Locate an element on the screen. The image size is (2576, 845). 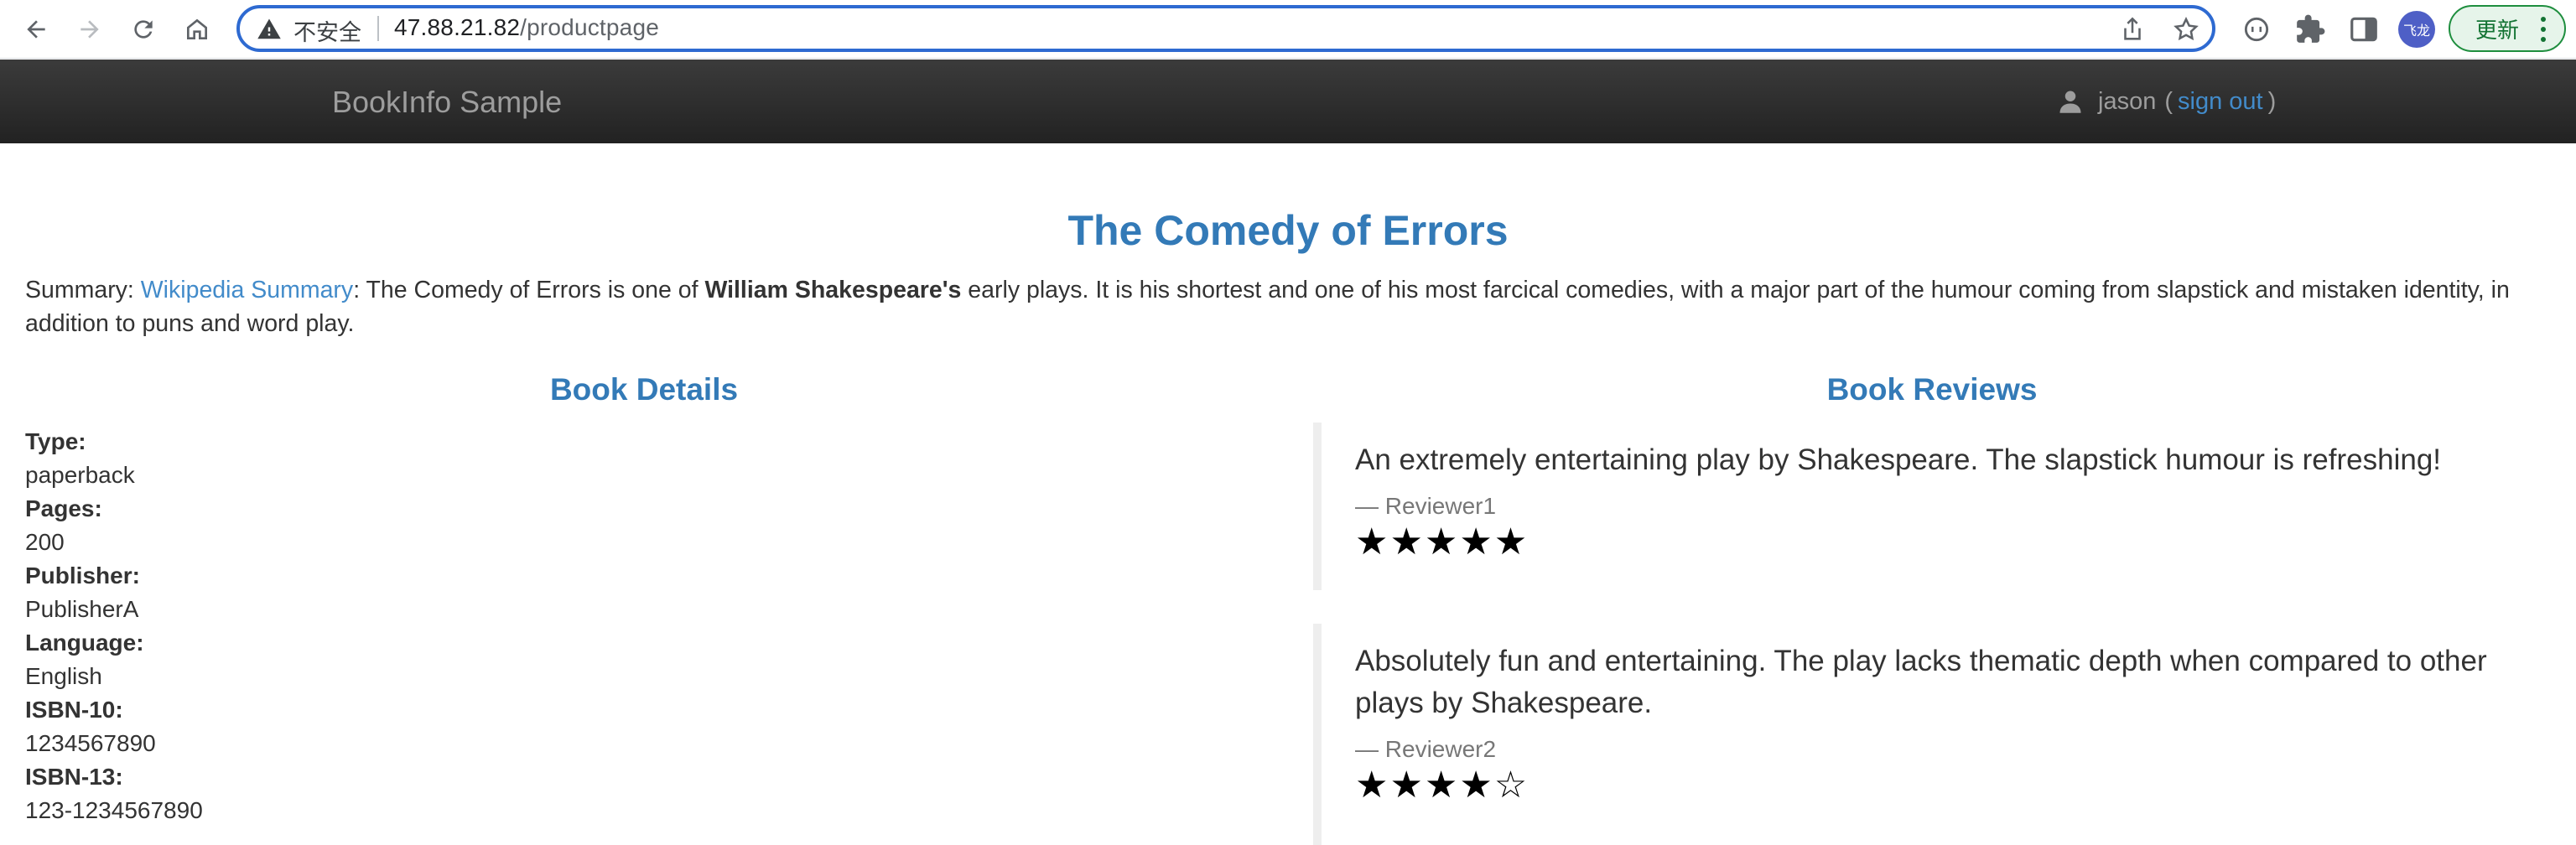
update-label: 更新 is located at coordinates (2497, 31).